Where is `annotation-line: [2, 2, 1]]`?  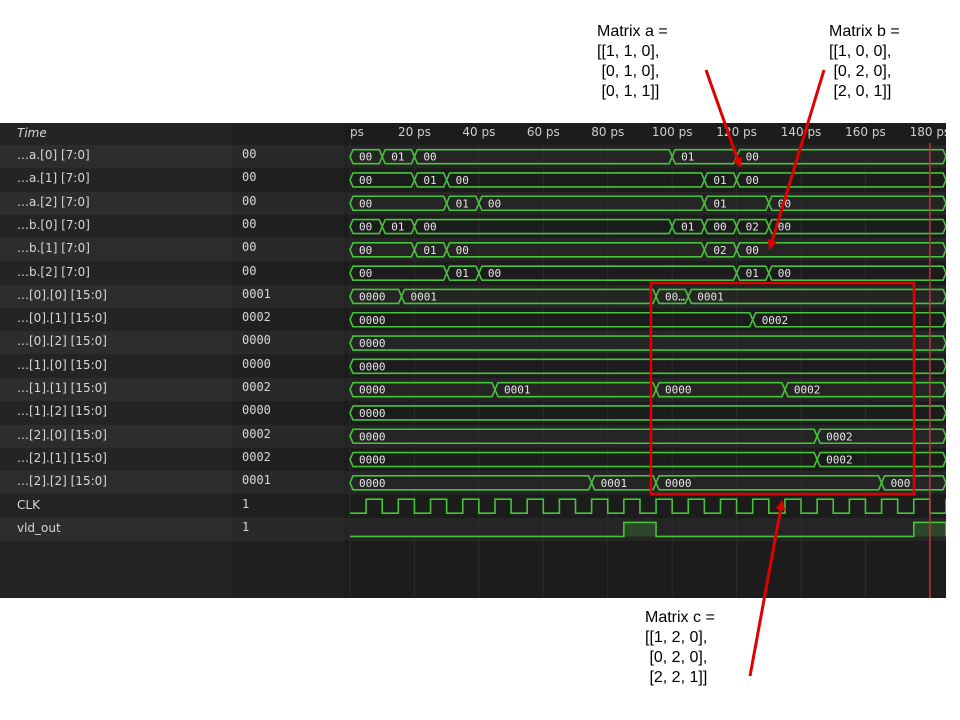 annotation-line: [2, 2, 1]] is located at coordinates (676, 677).